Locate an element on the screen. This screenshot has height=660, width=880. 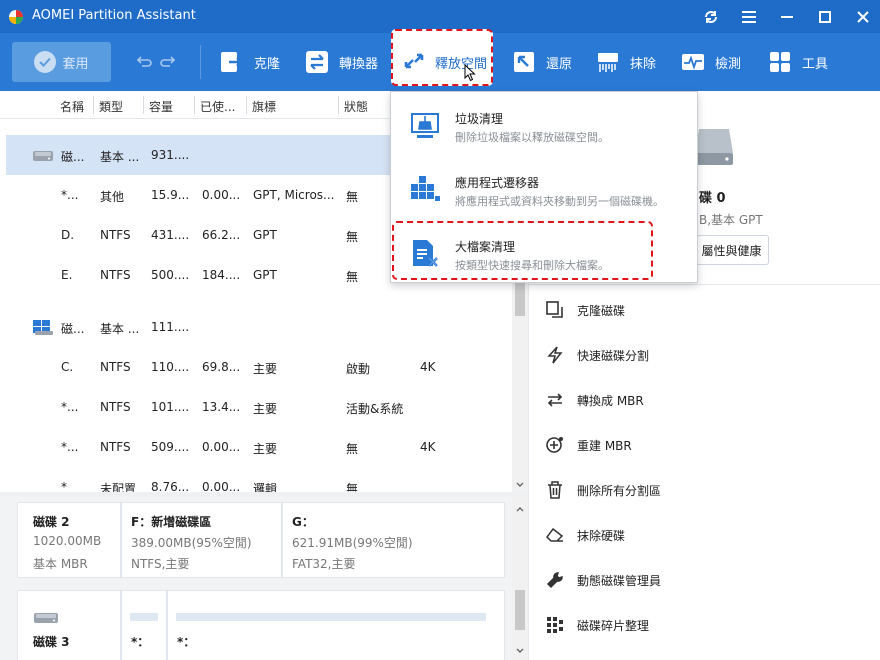
apply-label: 套用 is located at coordinates (75, 64).